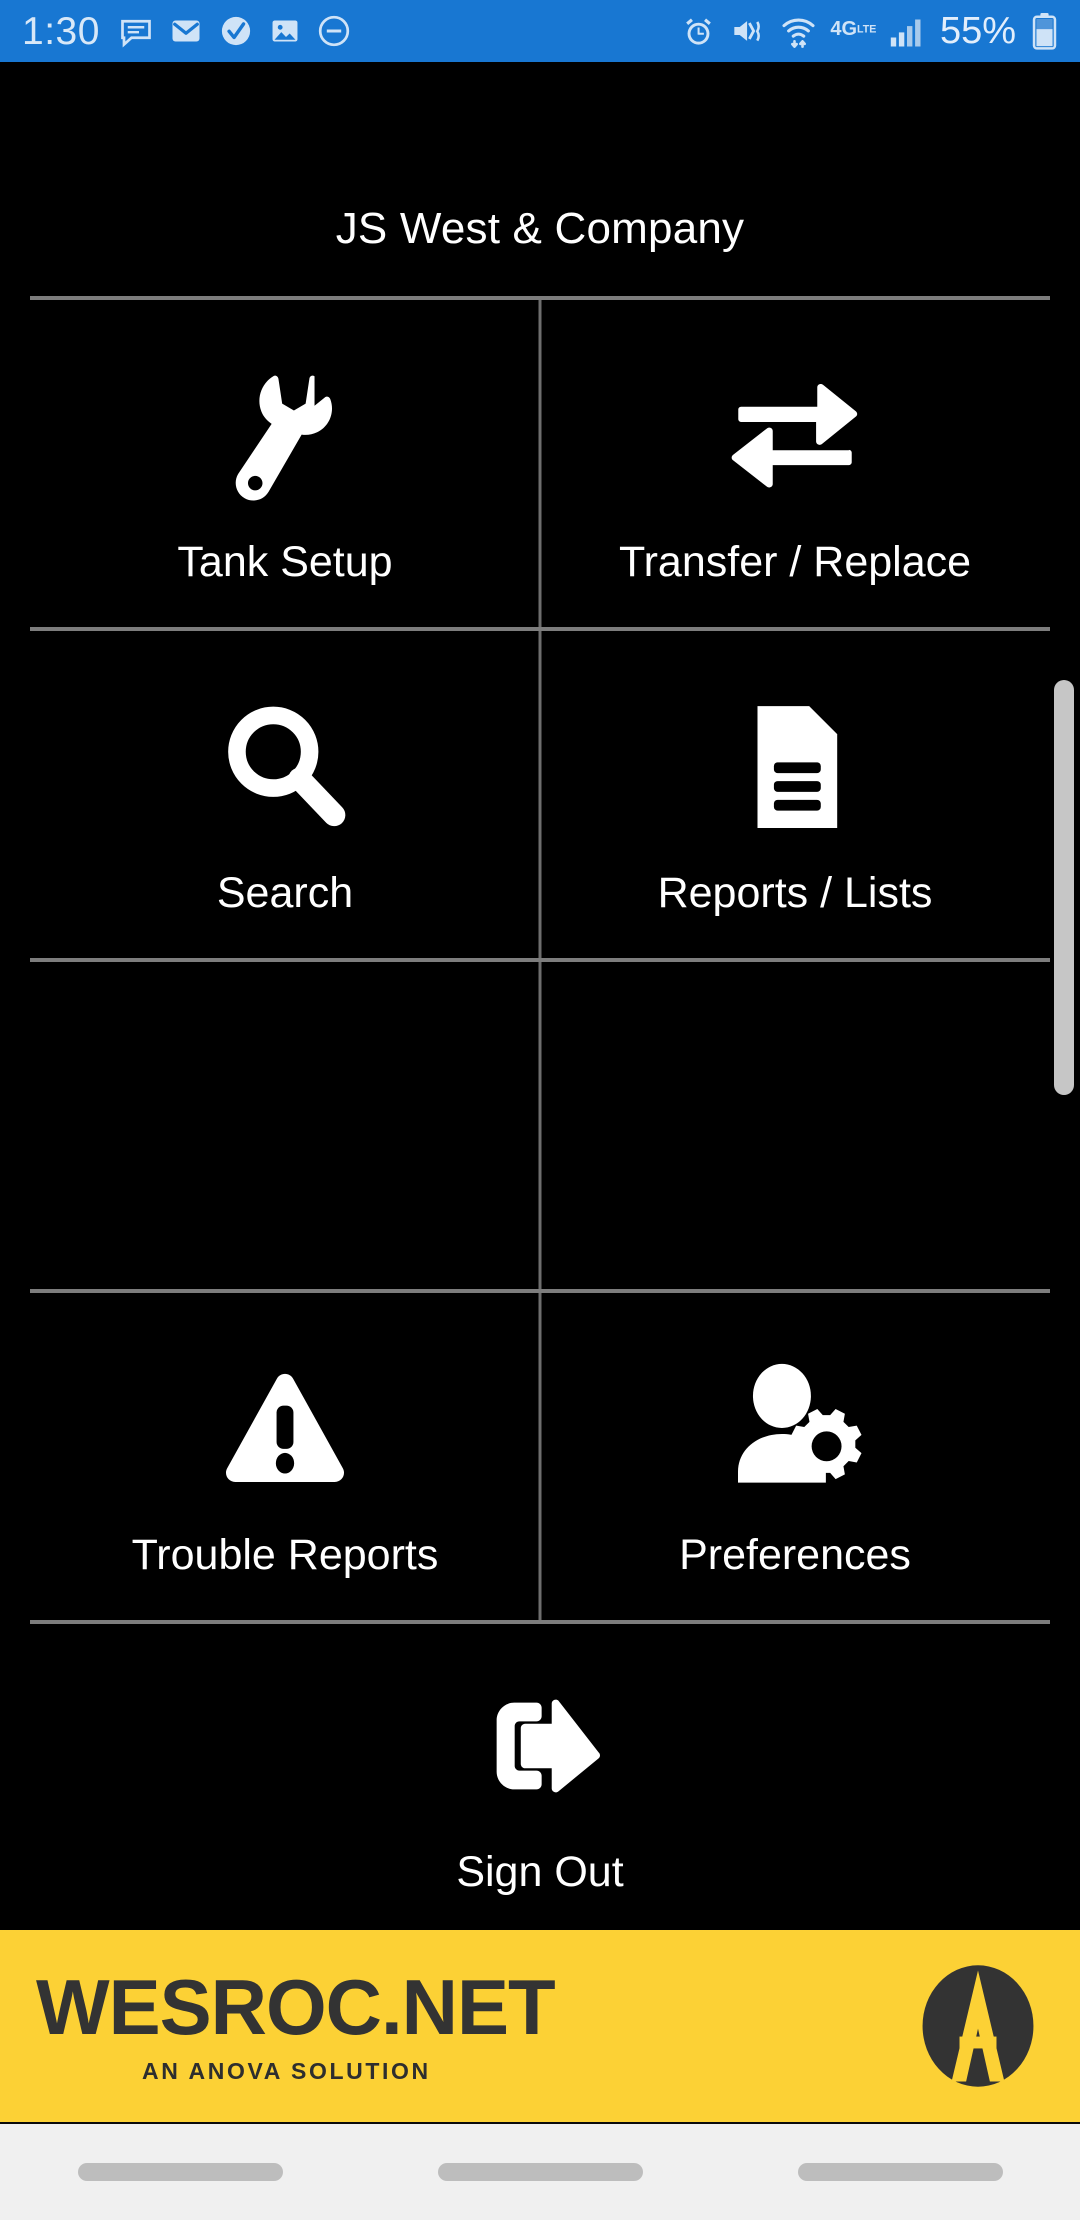  I want to click on menu-item-search: Search, so click(285, 794).